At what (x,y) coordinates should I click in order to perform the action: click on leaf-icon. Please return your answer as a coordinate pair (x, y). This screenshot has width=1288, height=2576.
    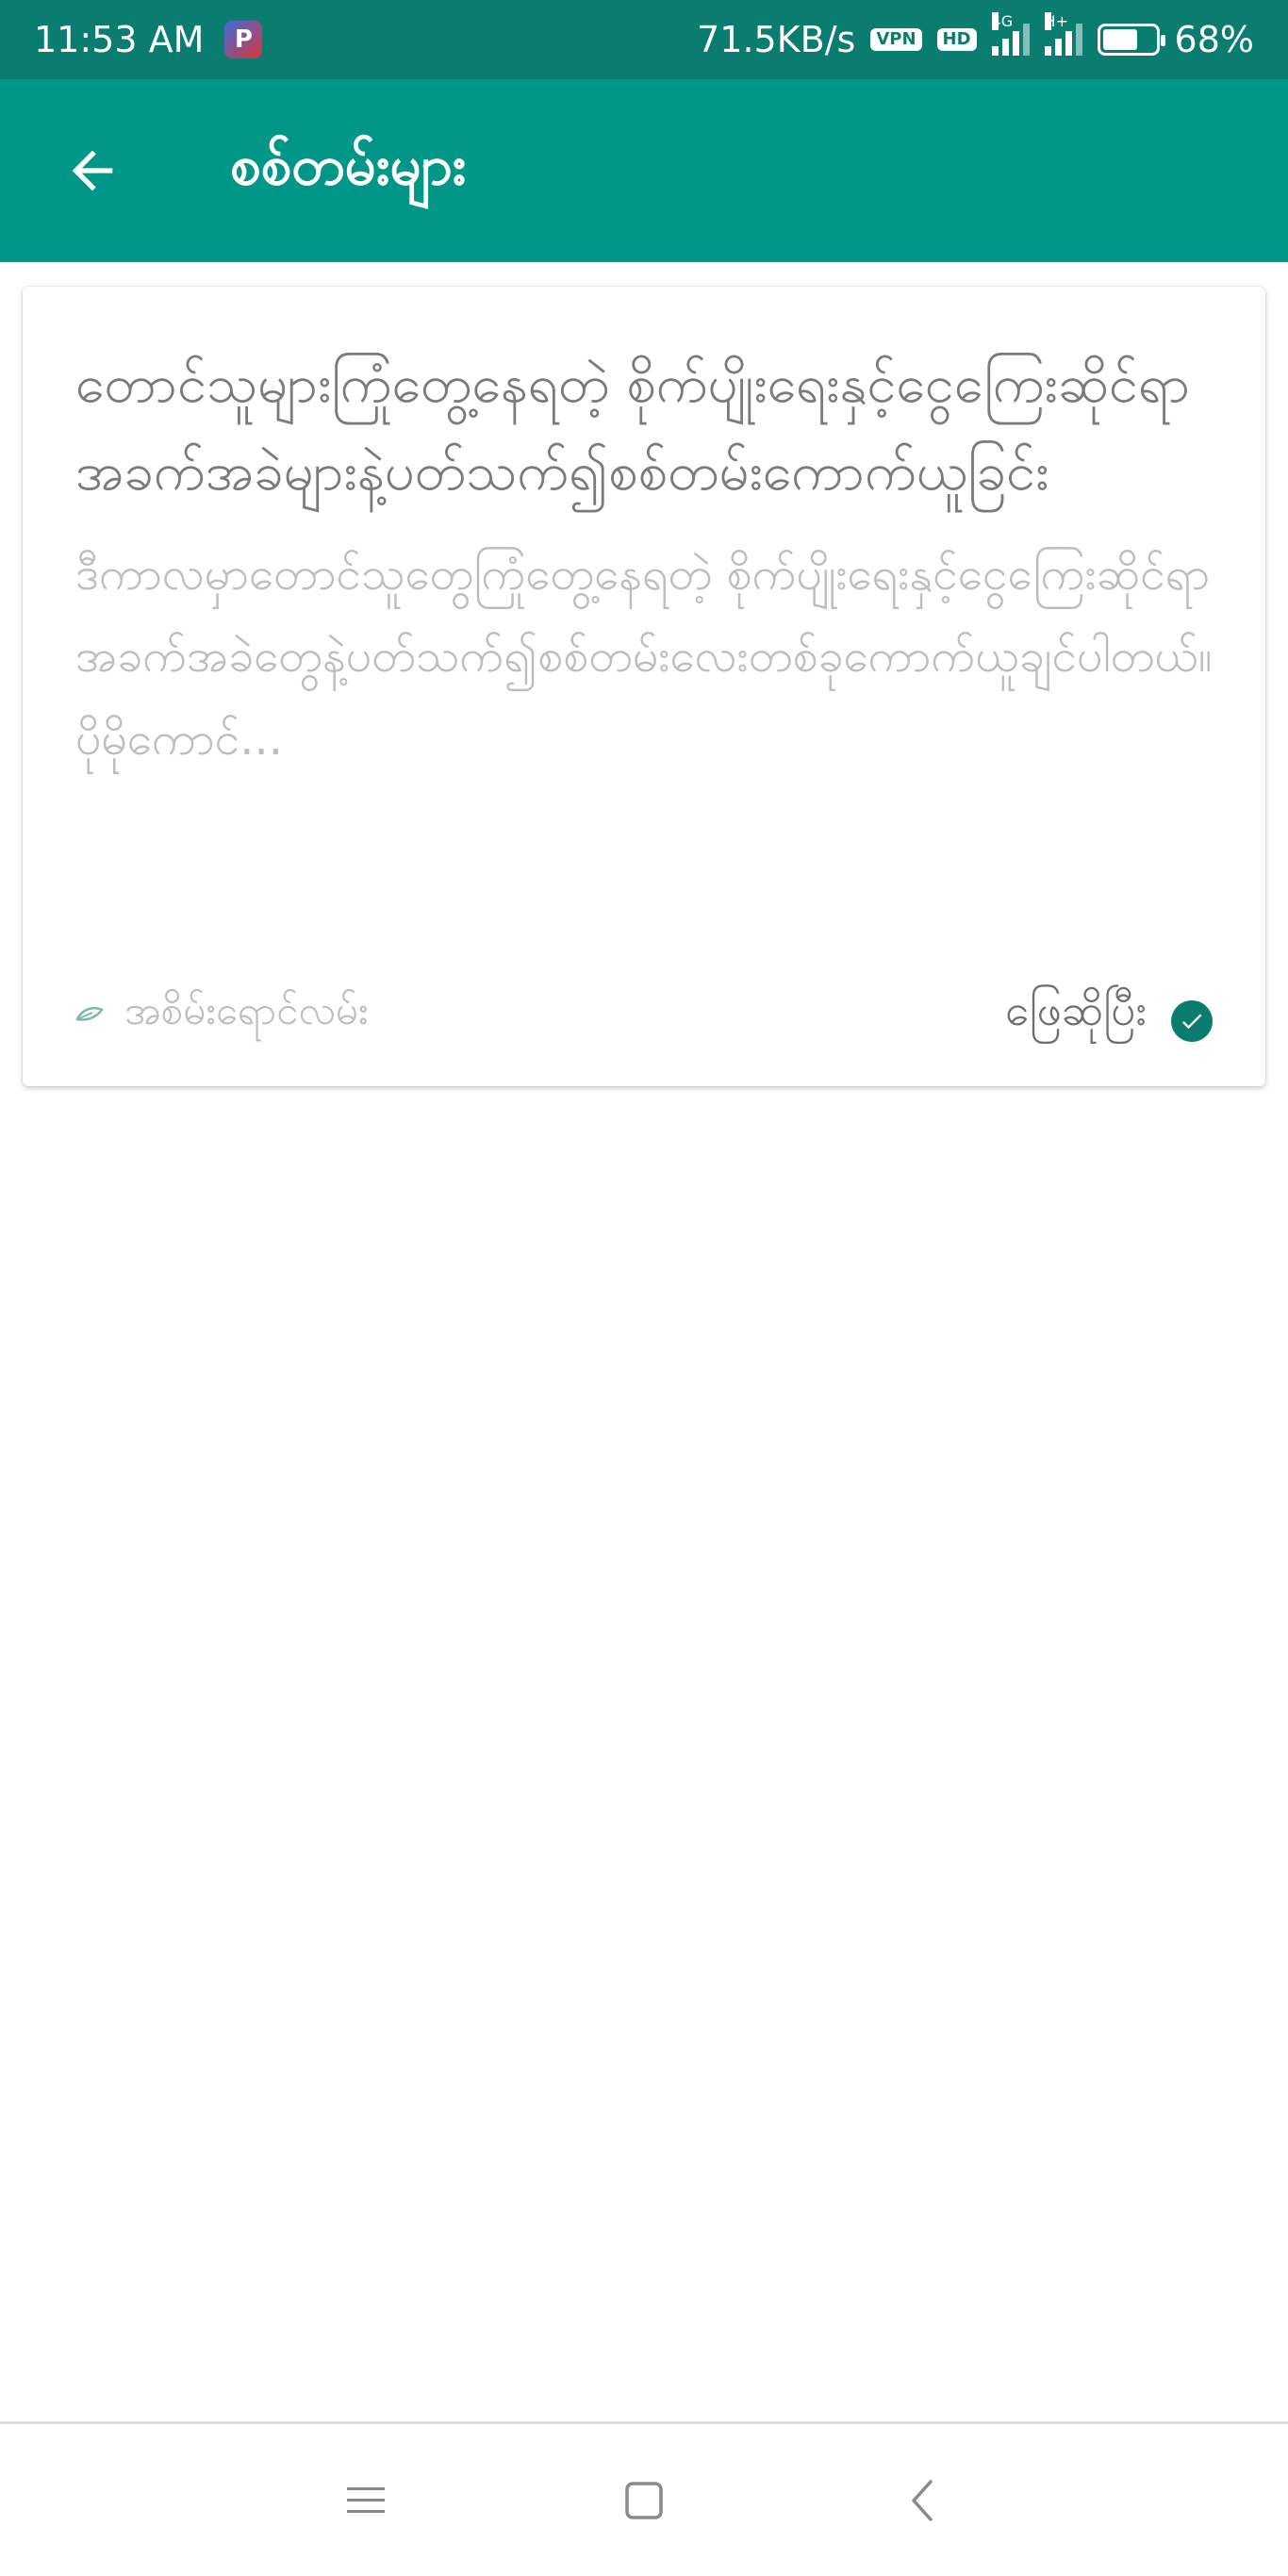
    Looking at the image, I should click on (89, 1013).